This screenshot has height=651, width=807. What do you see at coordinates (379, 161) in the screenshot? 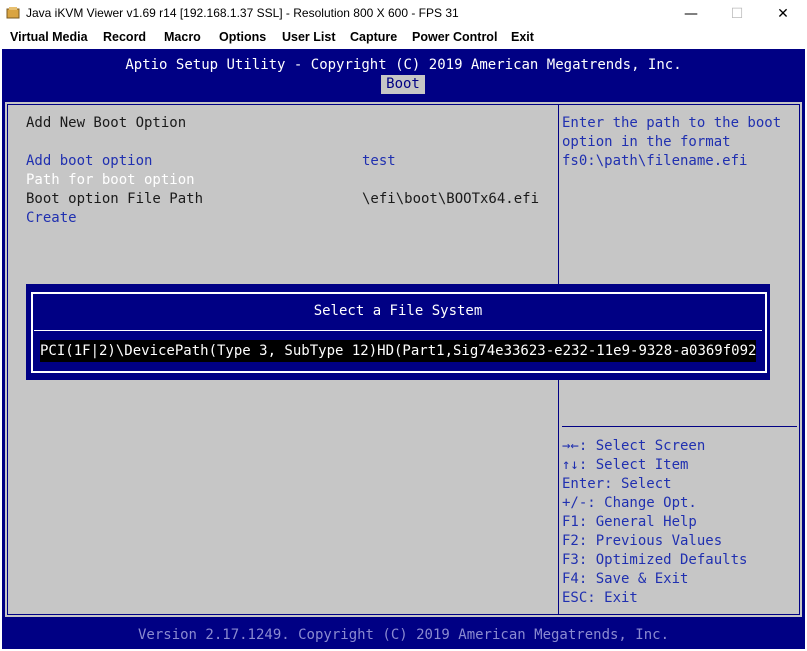
I see `add-boot-option-value: test` at bounding box center [379, 161].